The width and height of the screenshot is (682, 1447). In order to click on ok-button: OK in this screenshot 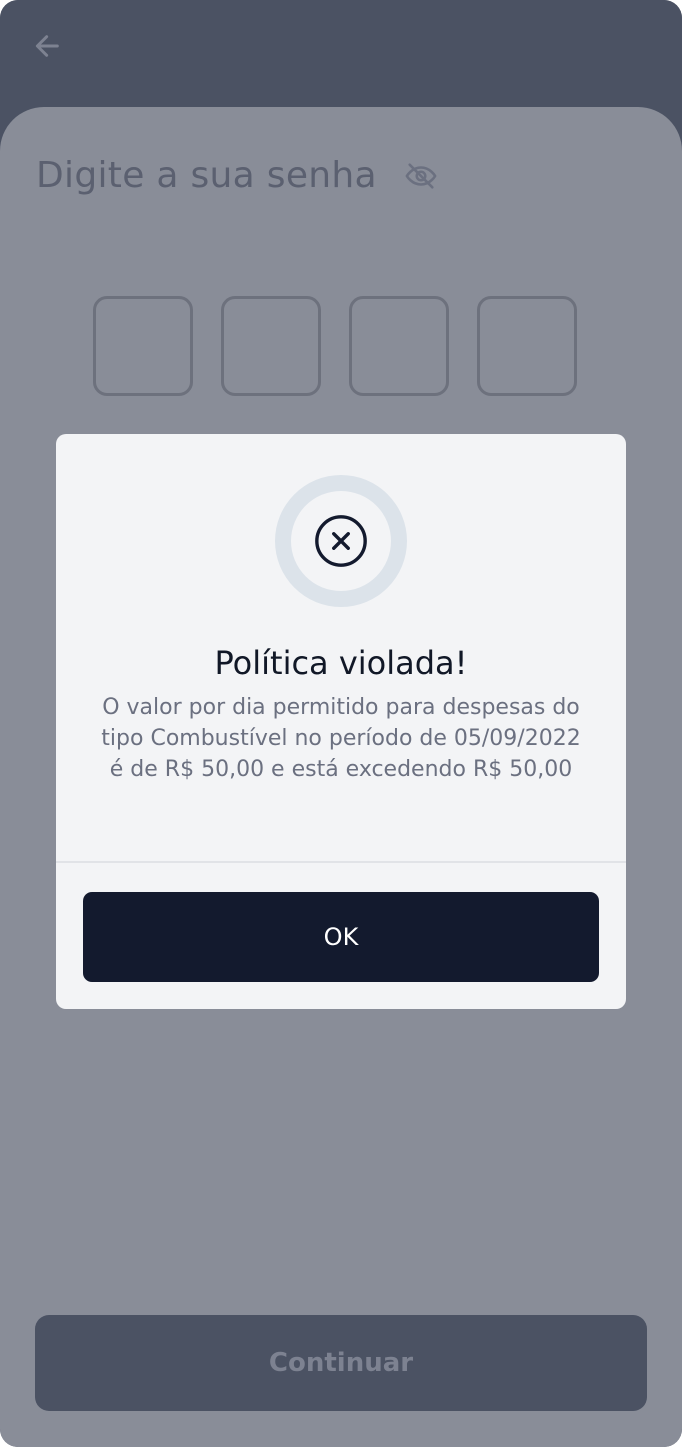, I will do `click(341, 937)`.